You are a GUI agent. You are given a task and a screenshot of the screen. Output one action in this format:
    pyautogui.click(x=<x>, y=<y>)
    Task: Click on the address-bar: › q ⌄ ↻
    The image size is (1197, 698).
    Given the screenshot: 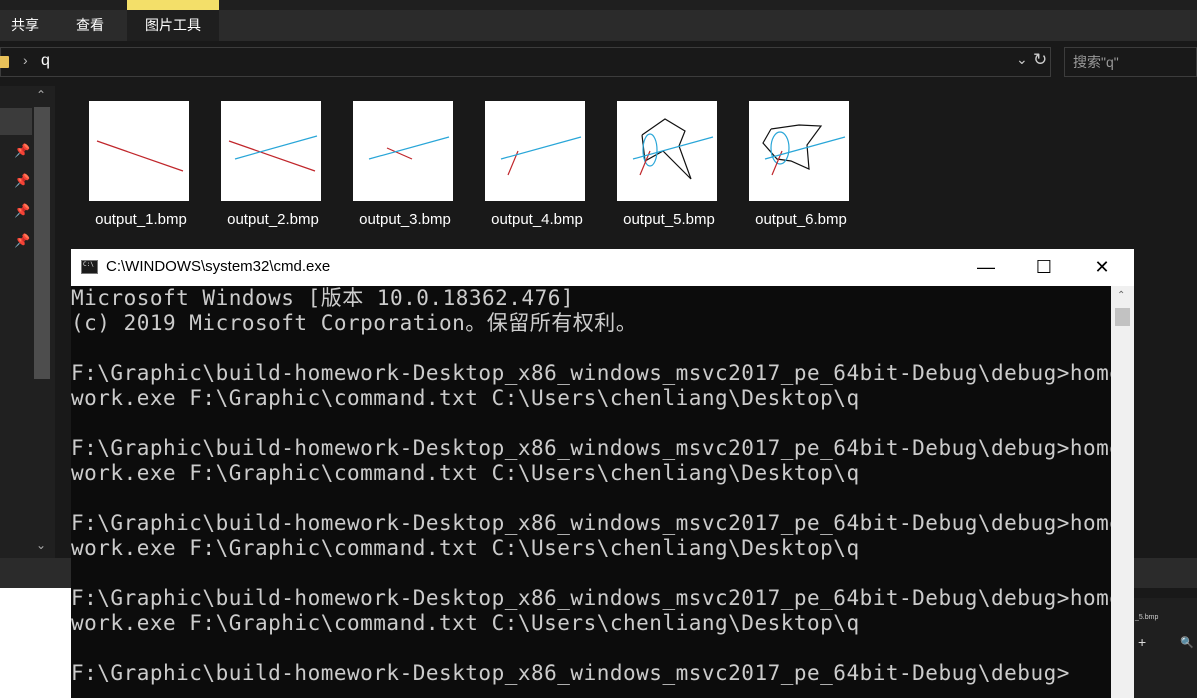 What is the action you would take?
    pyautogui.click(x=525, y=62)
    